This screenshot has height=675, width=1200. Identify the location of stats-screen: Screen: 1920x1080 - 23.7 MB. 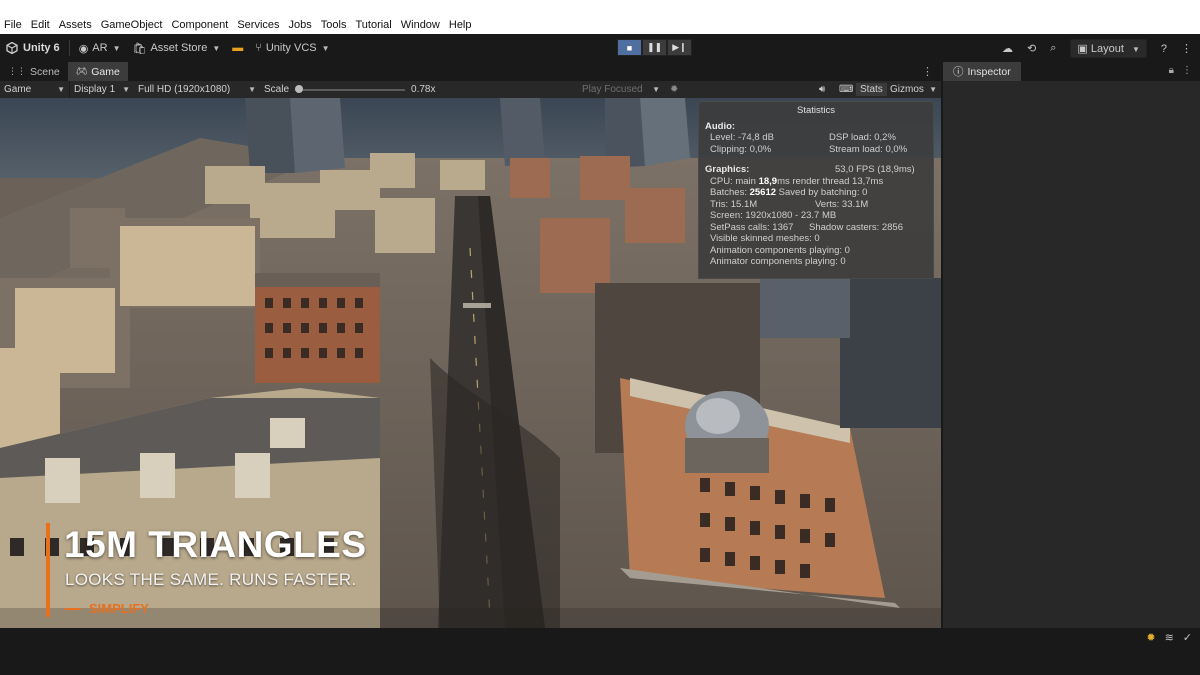
(773, 215).